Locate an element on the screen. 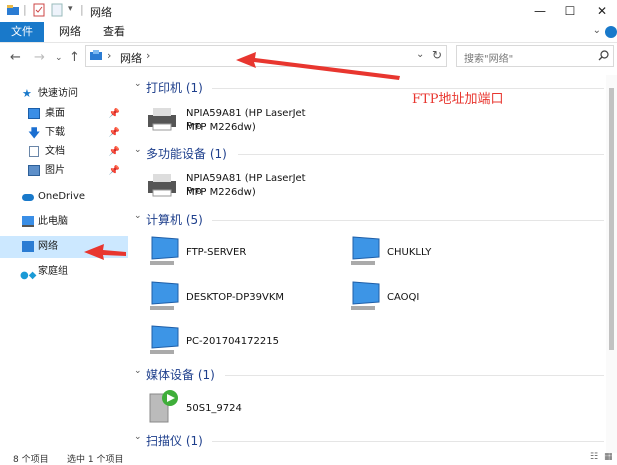 The image size is (617, 465). sidebar-item-label: OneDrive is located at coordinates (62, 196).